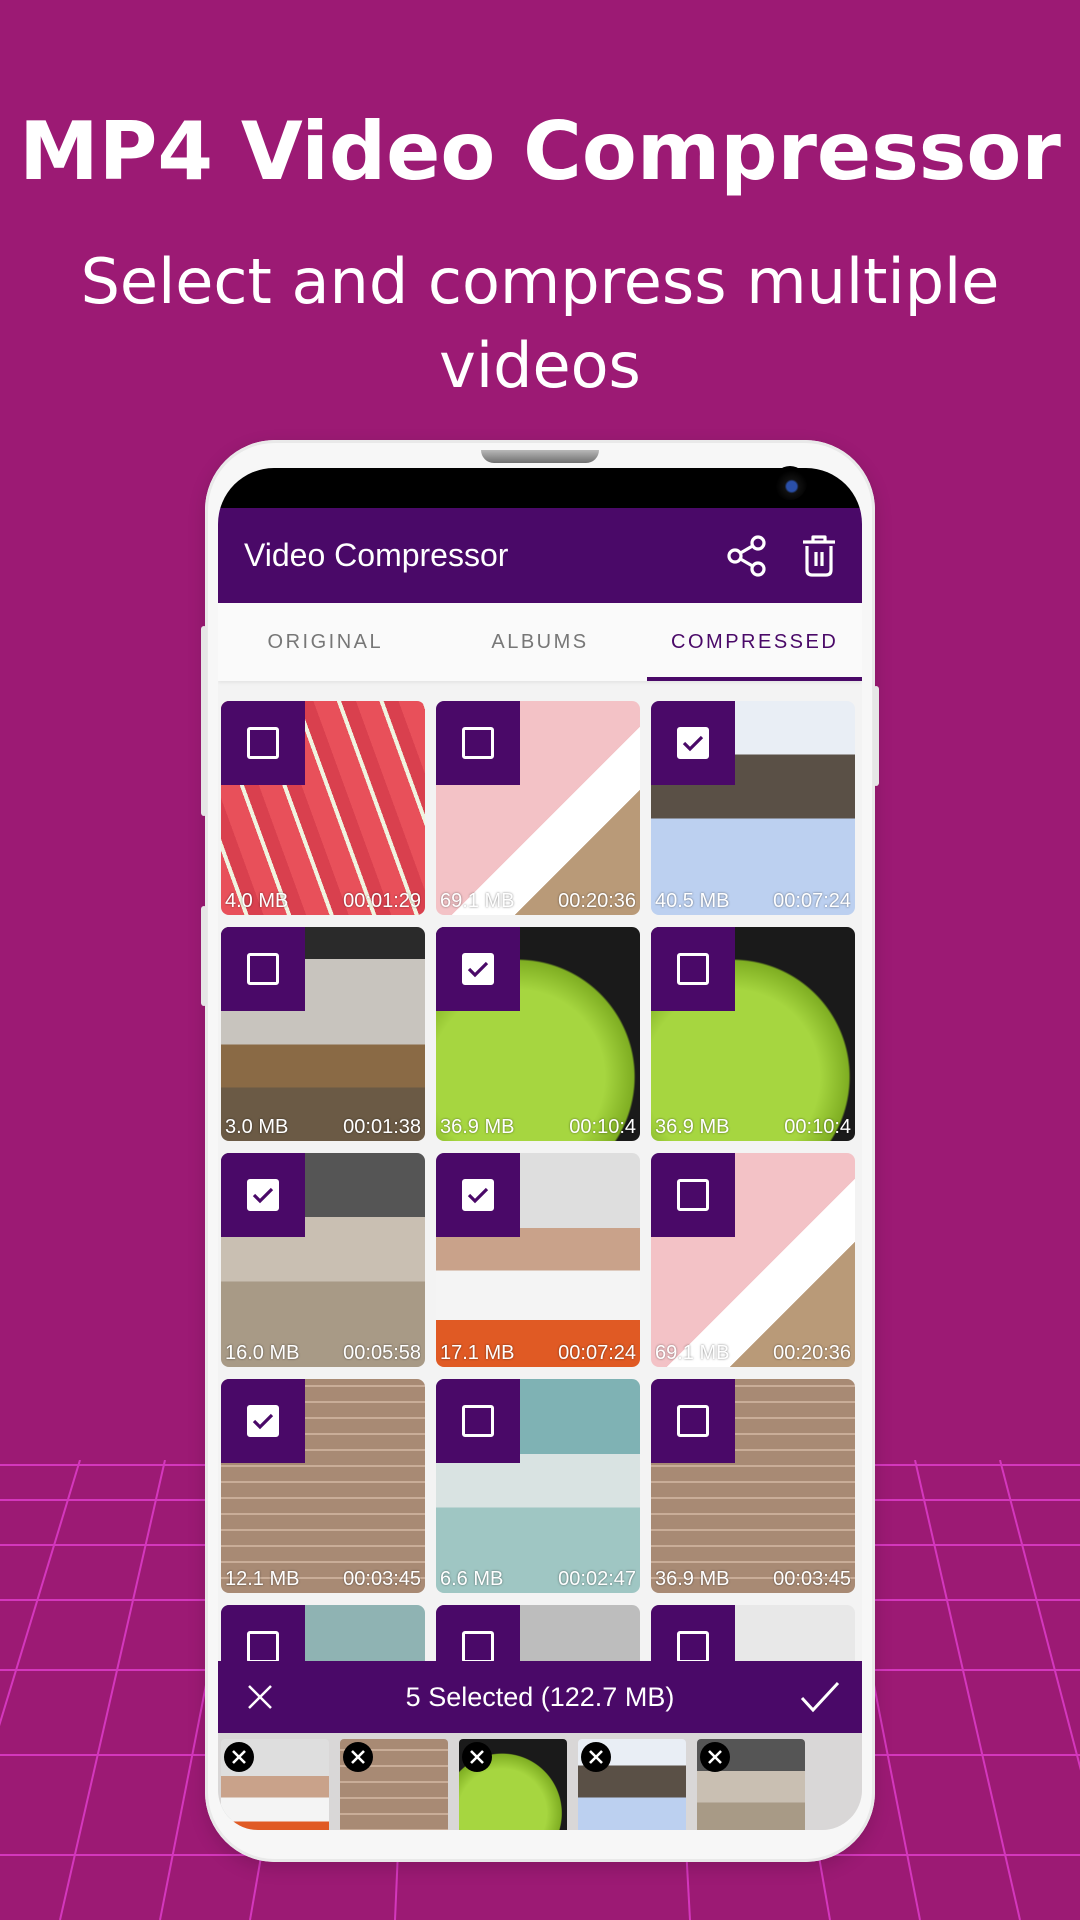 The width and height of the screenshot is (1080, 1920). Describe the element at coordinates (540, 555) in the screenshot. I see `app-bar: Video Compressor` at that location.